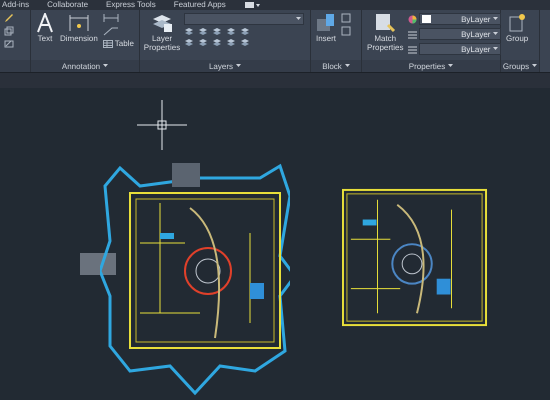  I want to click on layer-dropdown, so click(244, 19).